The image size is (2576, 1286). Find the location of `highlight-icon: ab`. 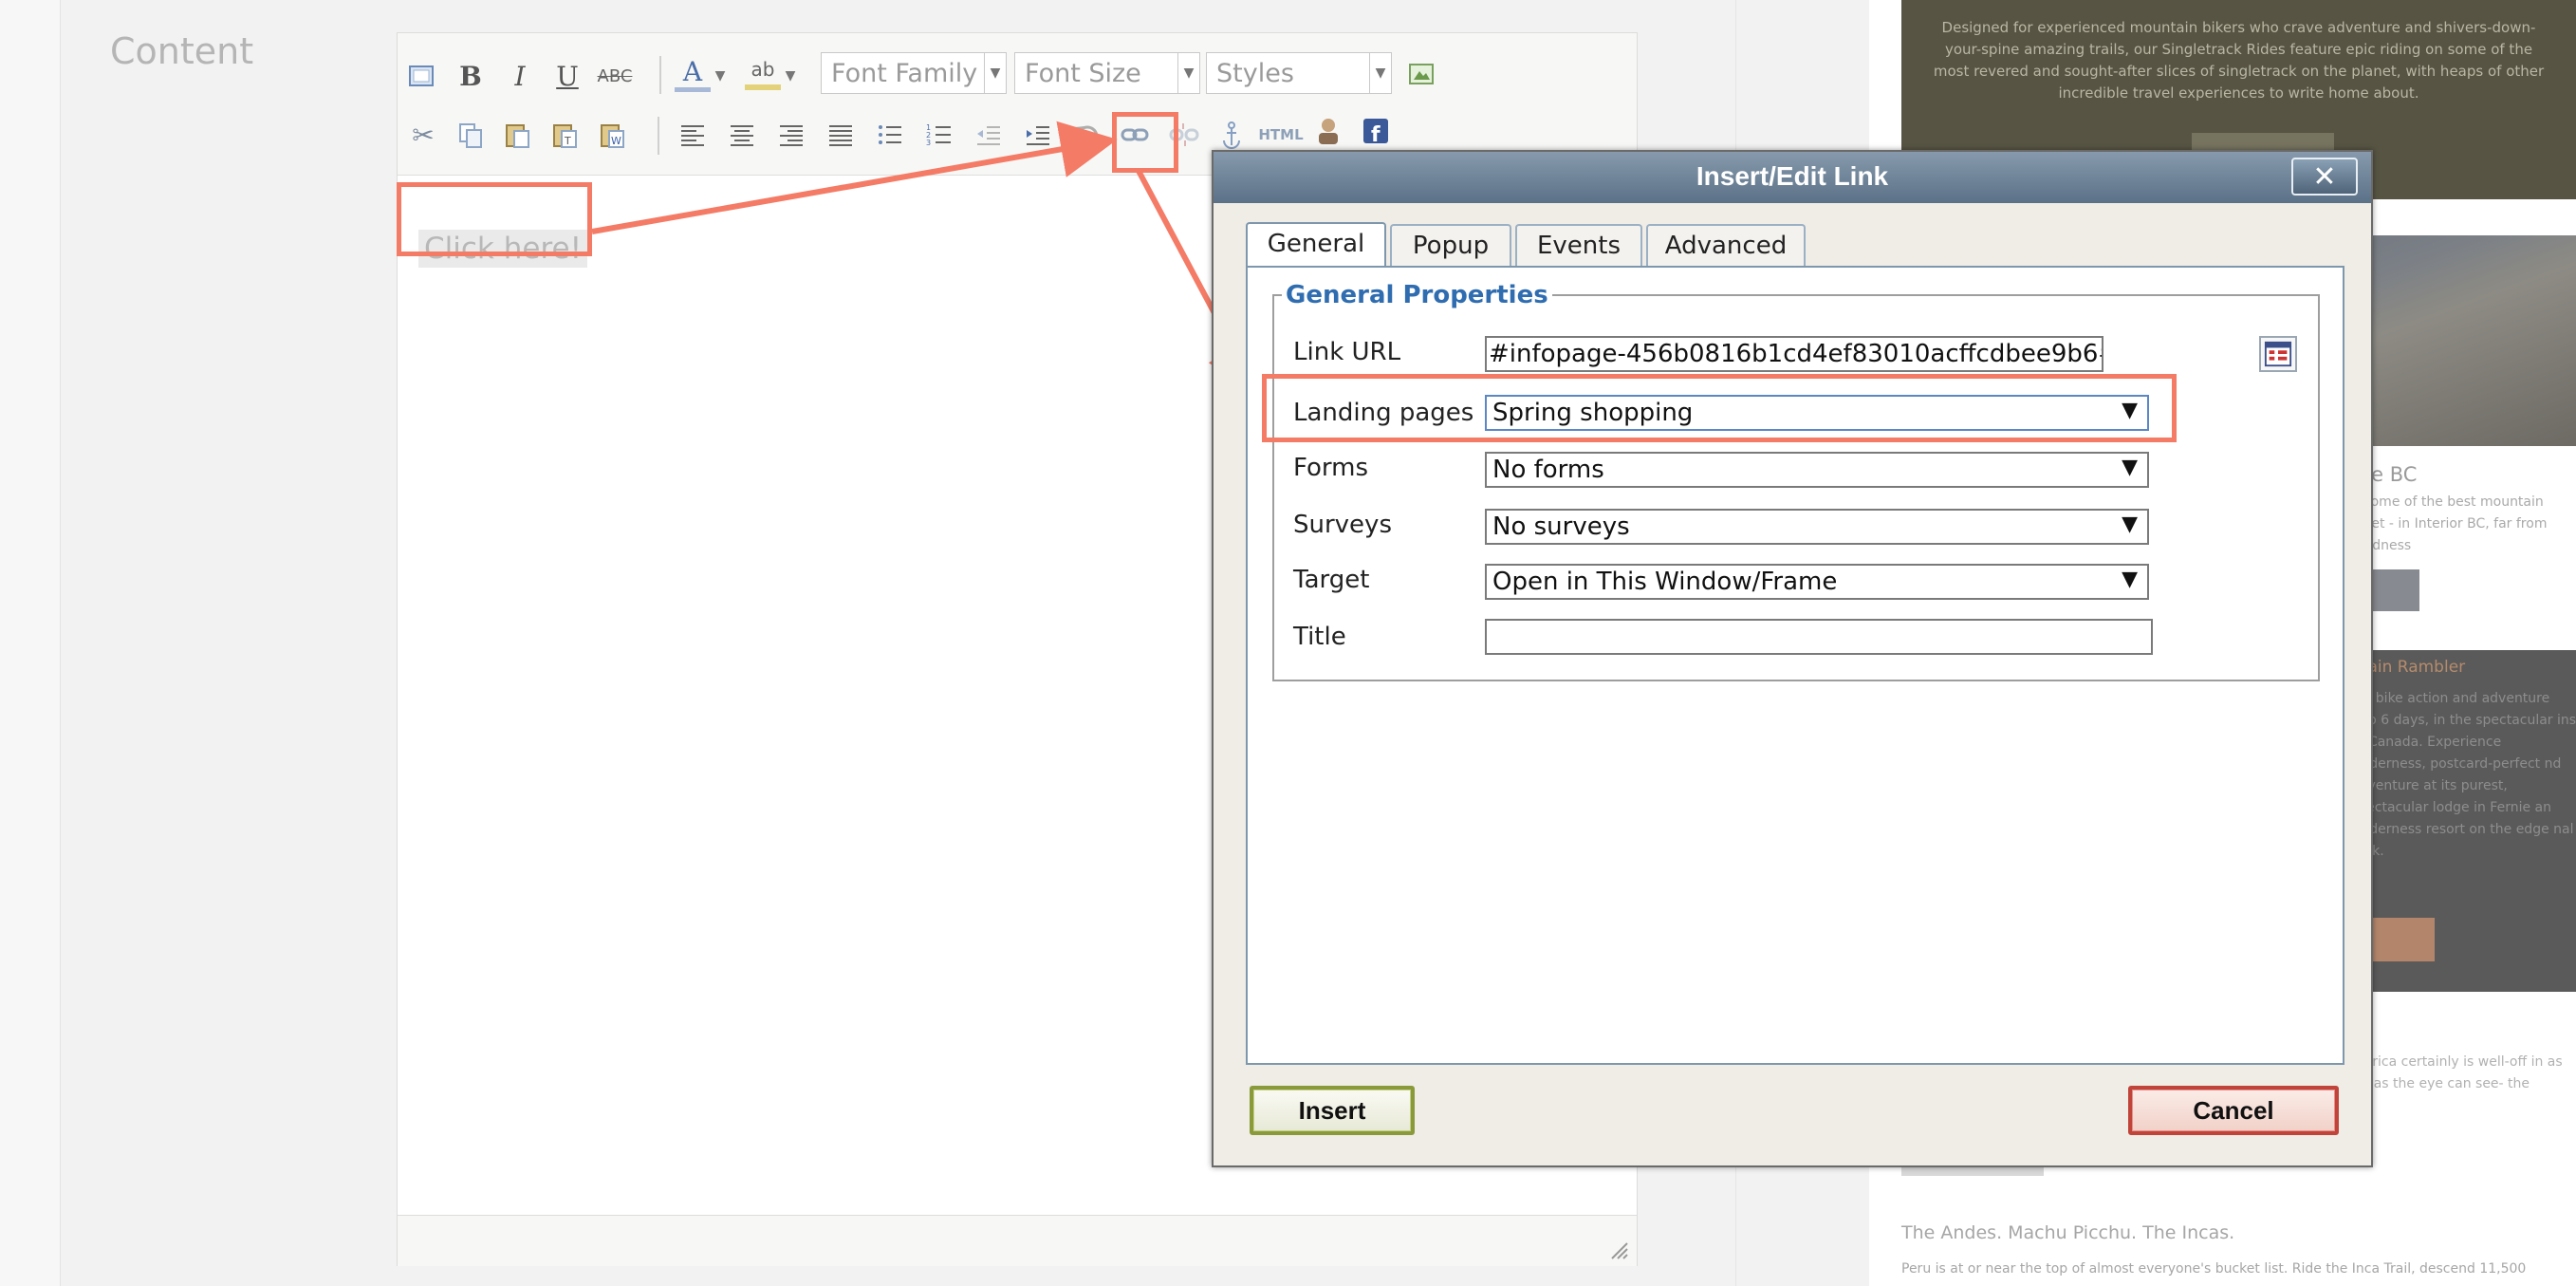

highlight-icon: ab is located at coordinates (763, 72).